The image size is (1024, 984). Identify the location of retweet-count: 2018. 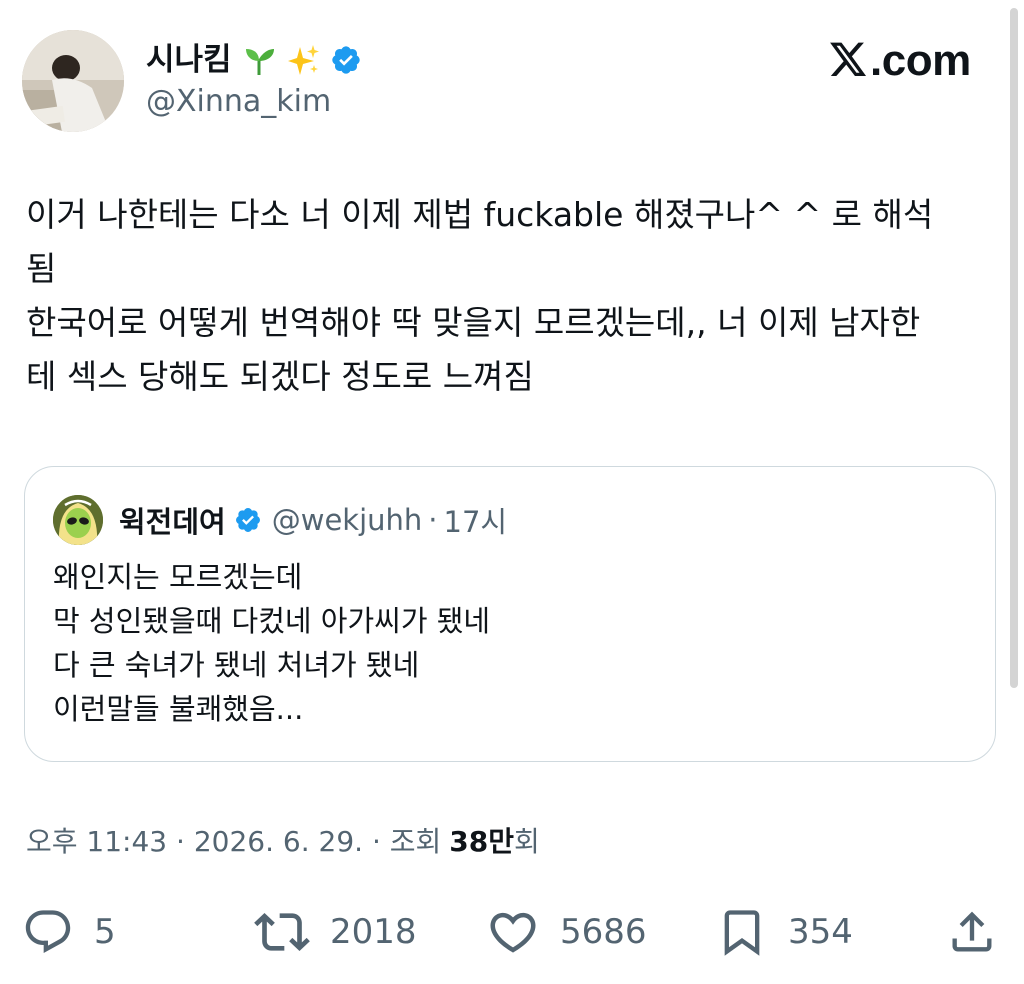
(373, 932).